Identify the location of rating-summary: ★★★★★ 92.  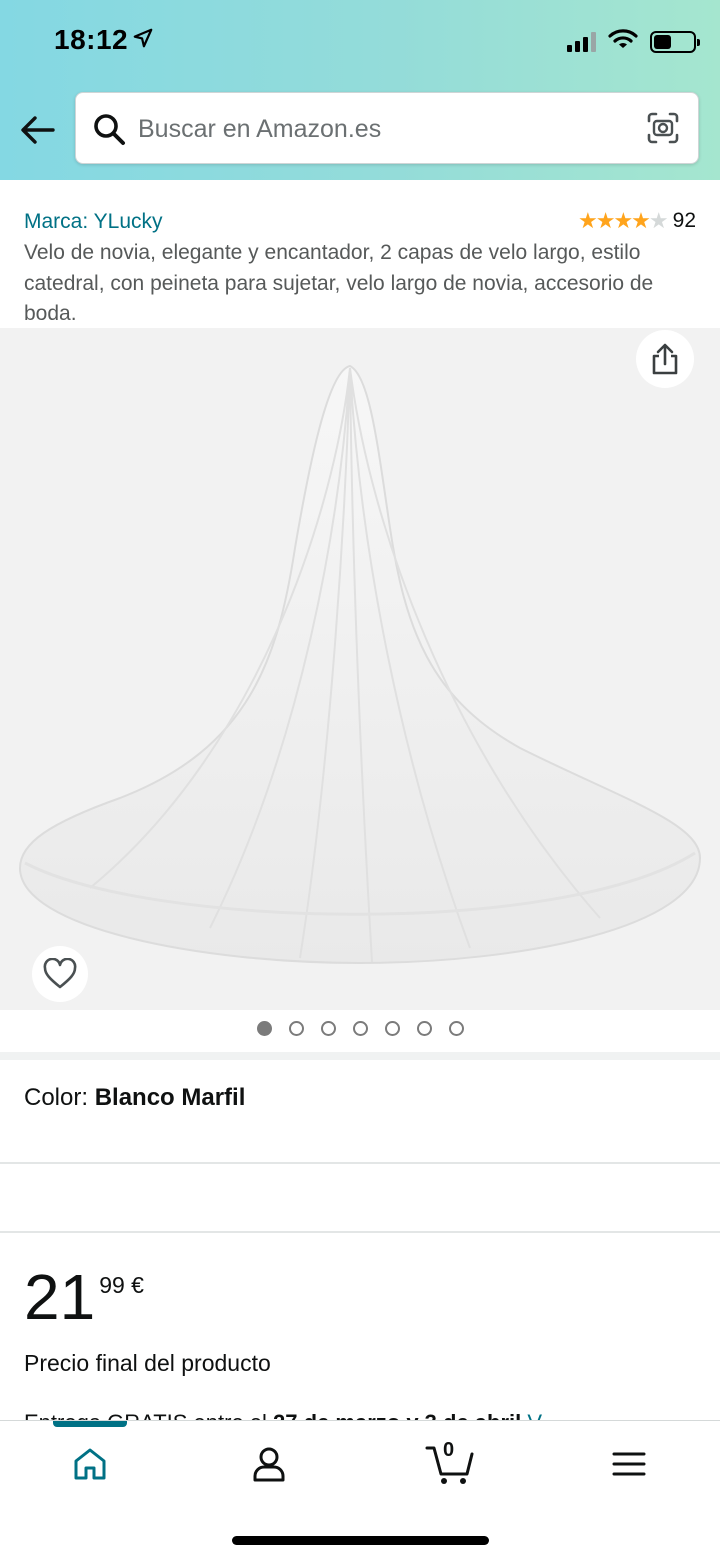
(637, 221).